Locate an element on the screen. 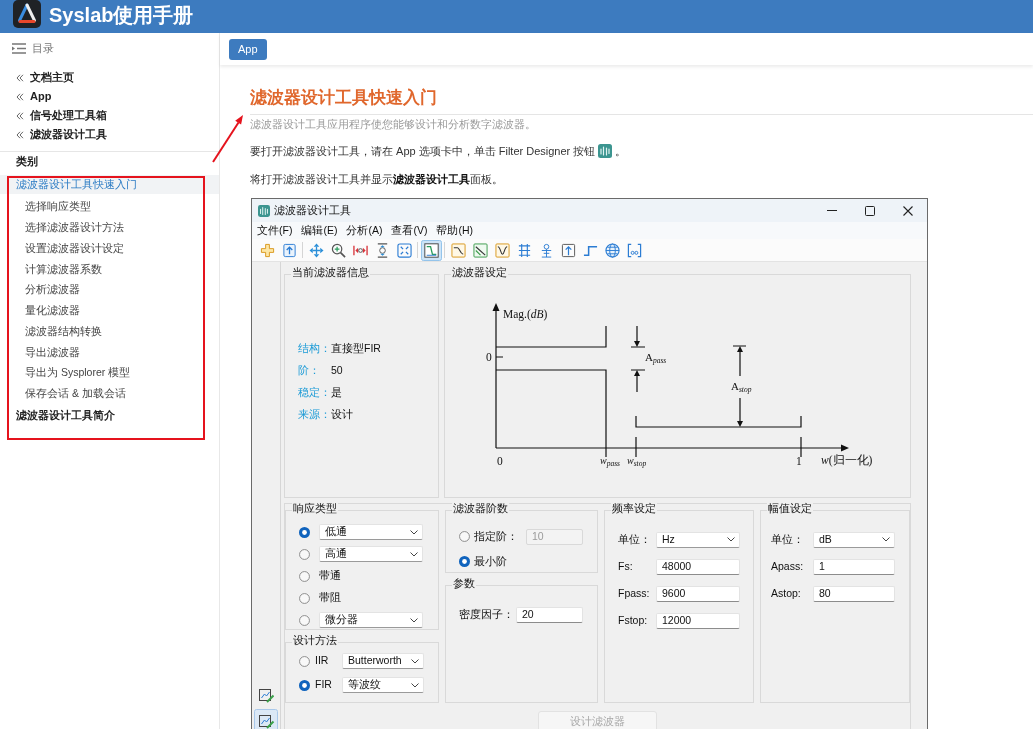 This screenshot has height=729, width=1033. group-title: 当前滤波器信息 is located at coordinates (330, 272).